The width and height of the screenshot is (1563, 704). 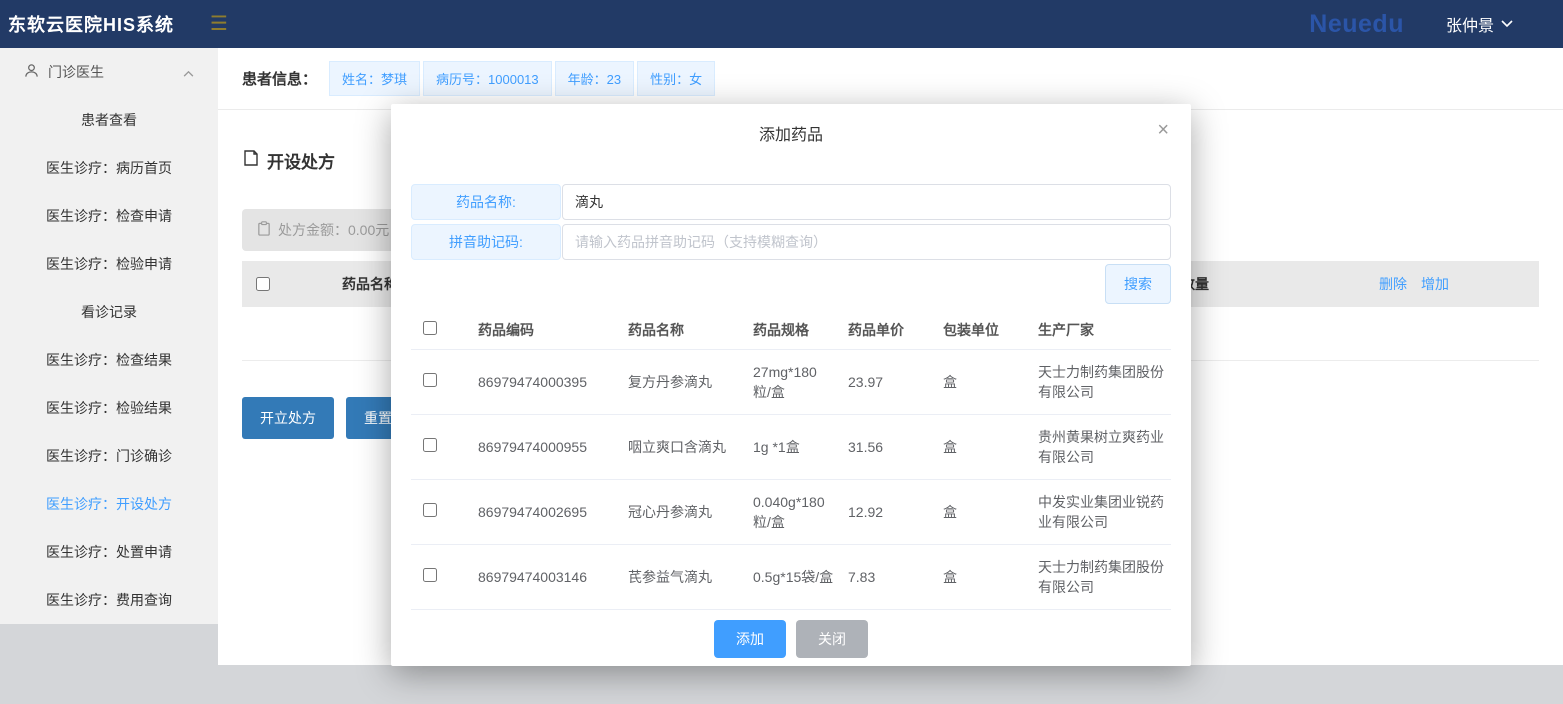 I want to click on drug-name-row: 药品名称:, so click(x=791, y=202).